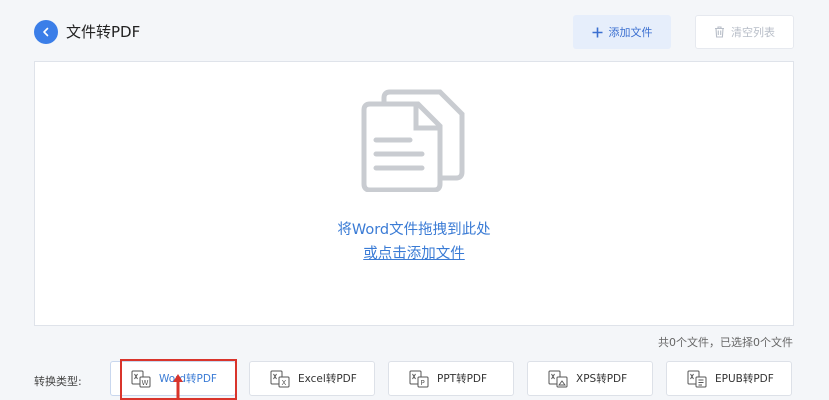 The height and width of the screenshot is (400, 829). I want to click on type-epub-to-pdf: EPUB转PDF, so click(729, 378).